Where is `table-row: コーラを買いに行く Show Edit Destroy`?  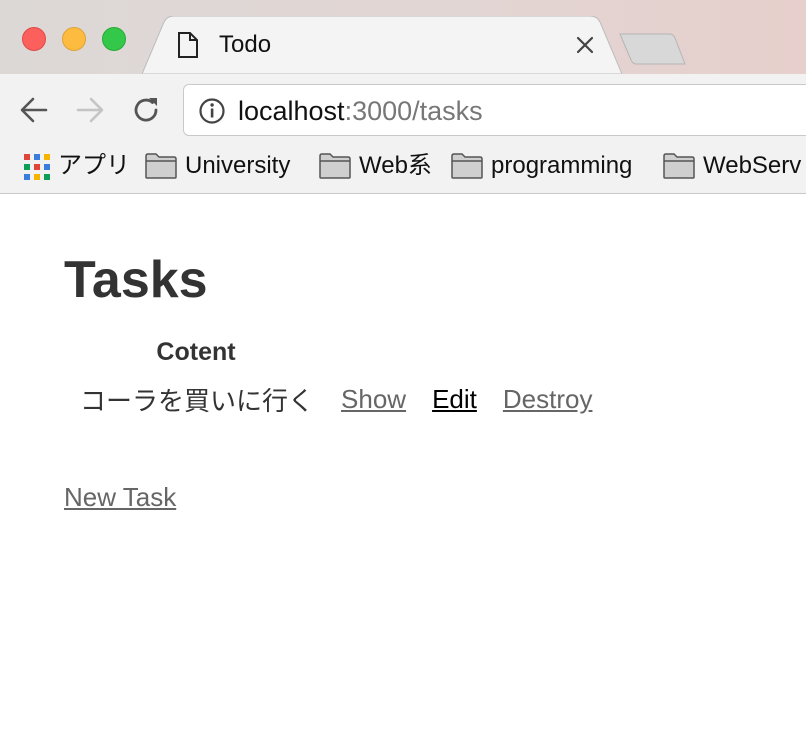
table-row: コーラを買いに行く Show Edit Destroy is located at coordinates (334, 399).